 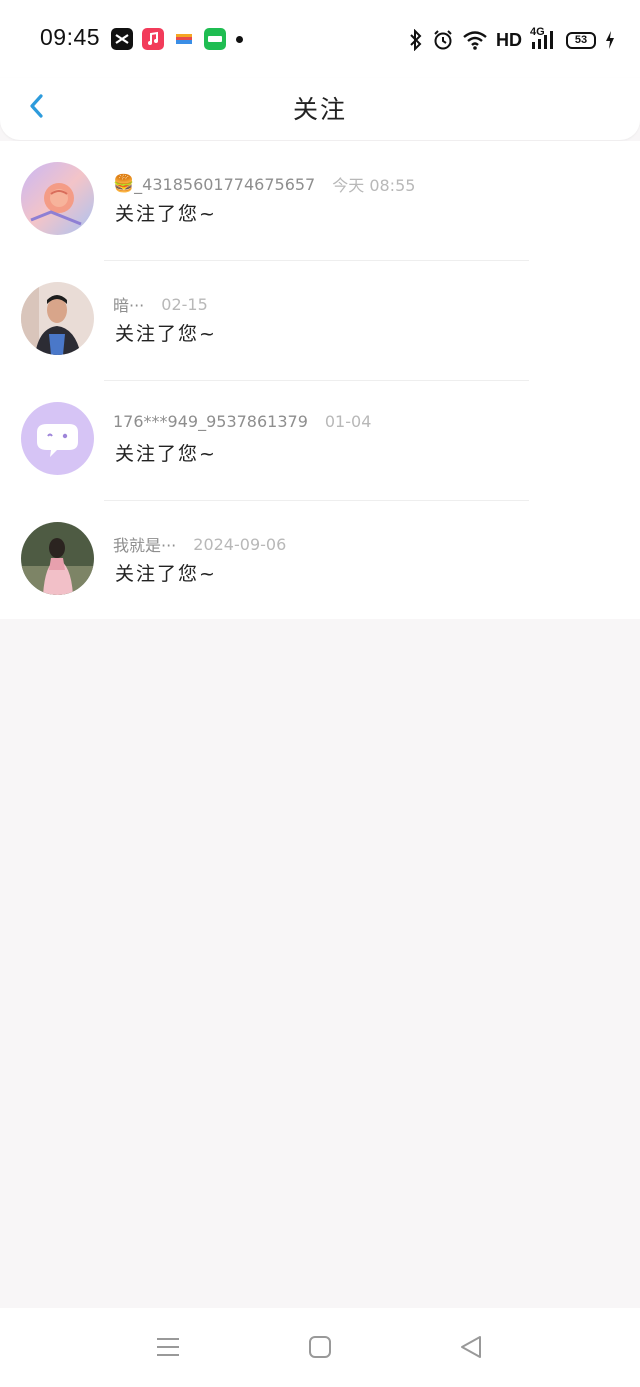 I want to click on signal-icon: 4G, so click(x=544, y=38).